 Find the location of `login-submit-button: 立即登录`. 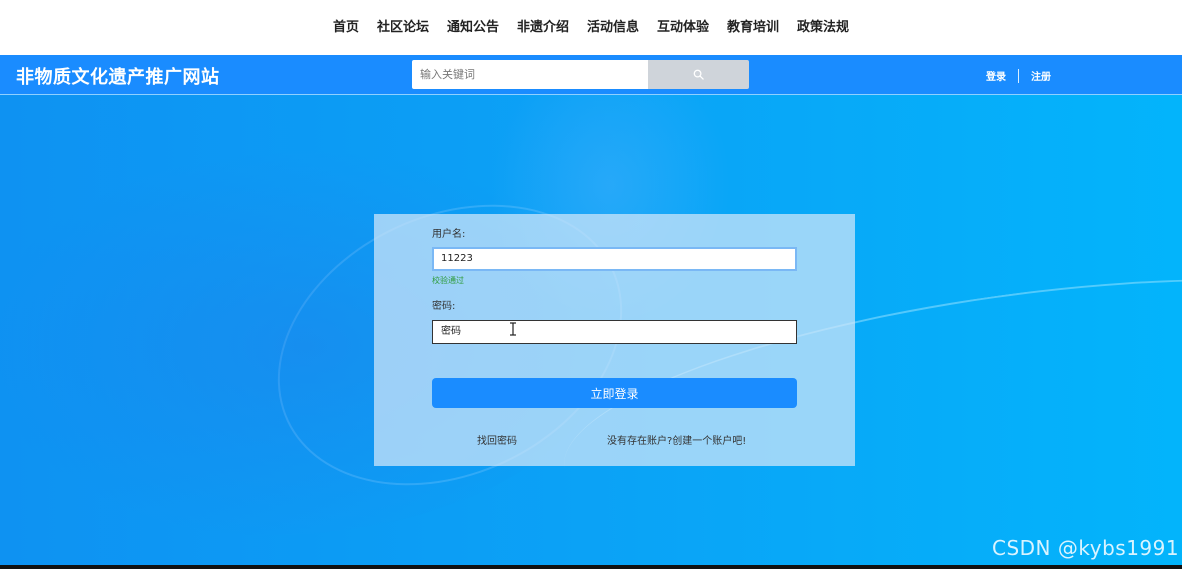

login-submit-button: 立即登录 is located at coordinates (614, 393).